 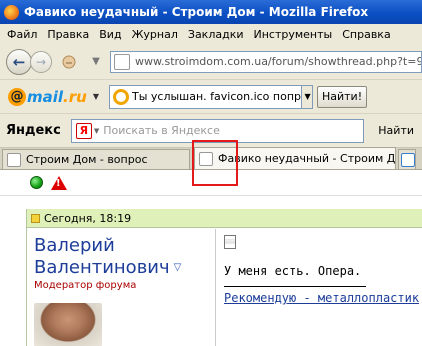 What do you see at coordinates (96, 62) in the screenshot?
I see `dropdown-arrow-icon: ▼` at bounding box center [96, 62].